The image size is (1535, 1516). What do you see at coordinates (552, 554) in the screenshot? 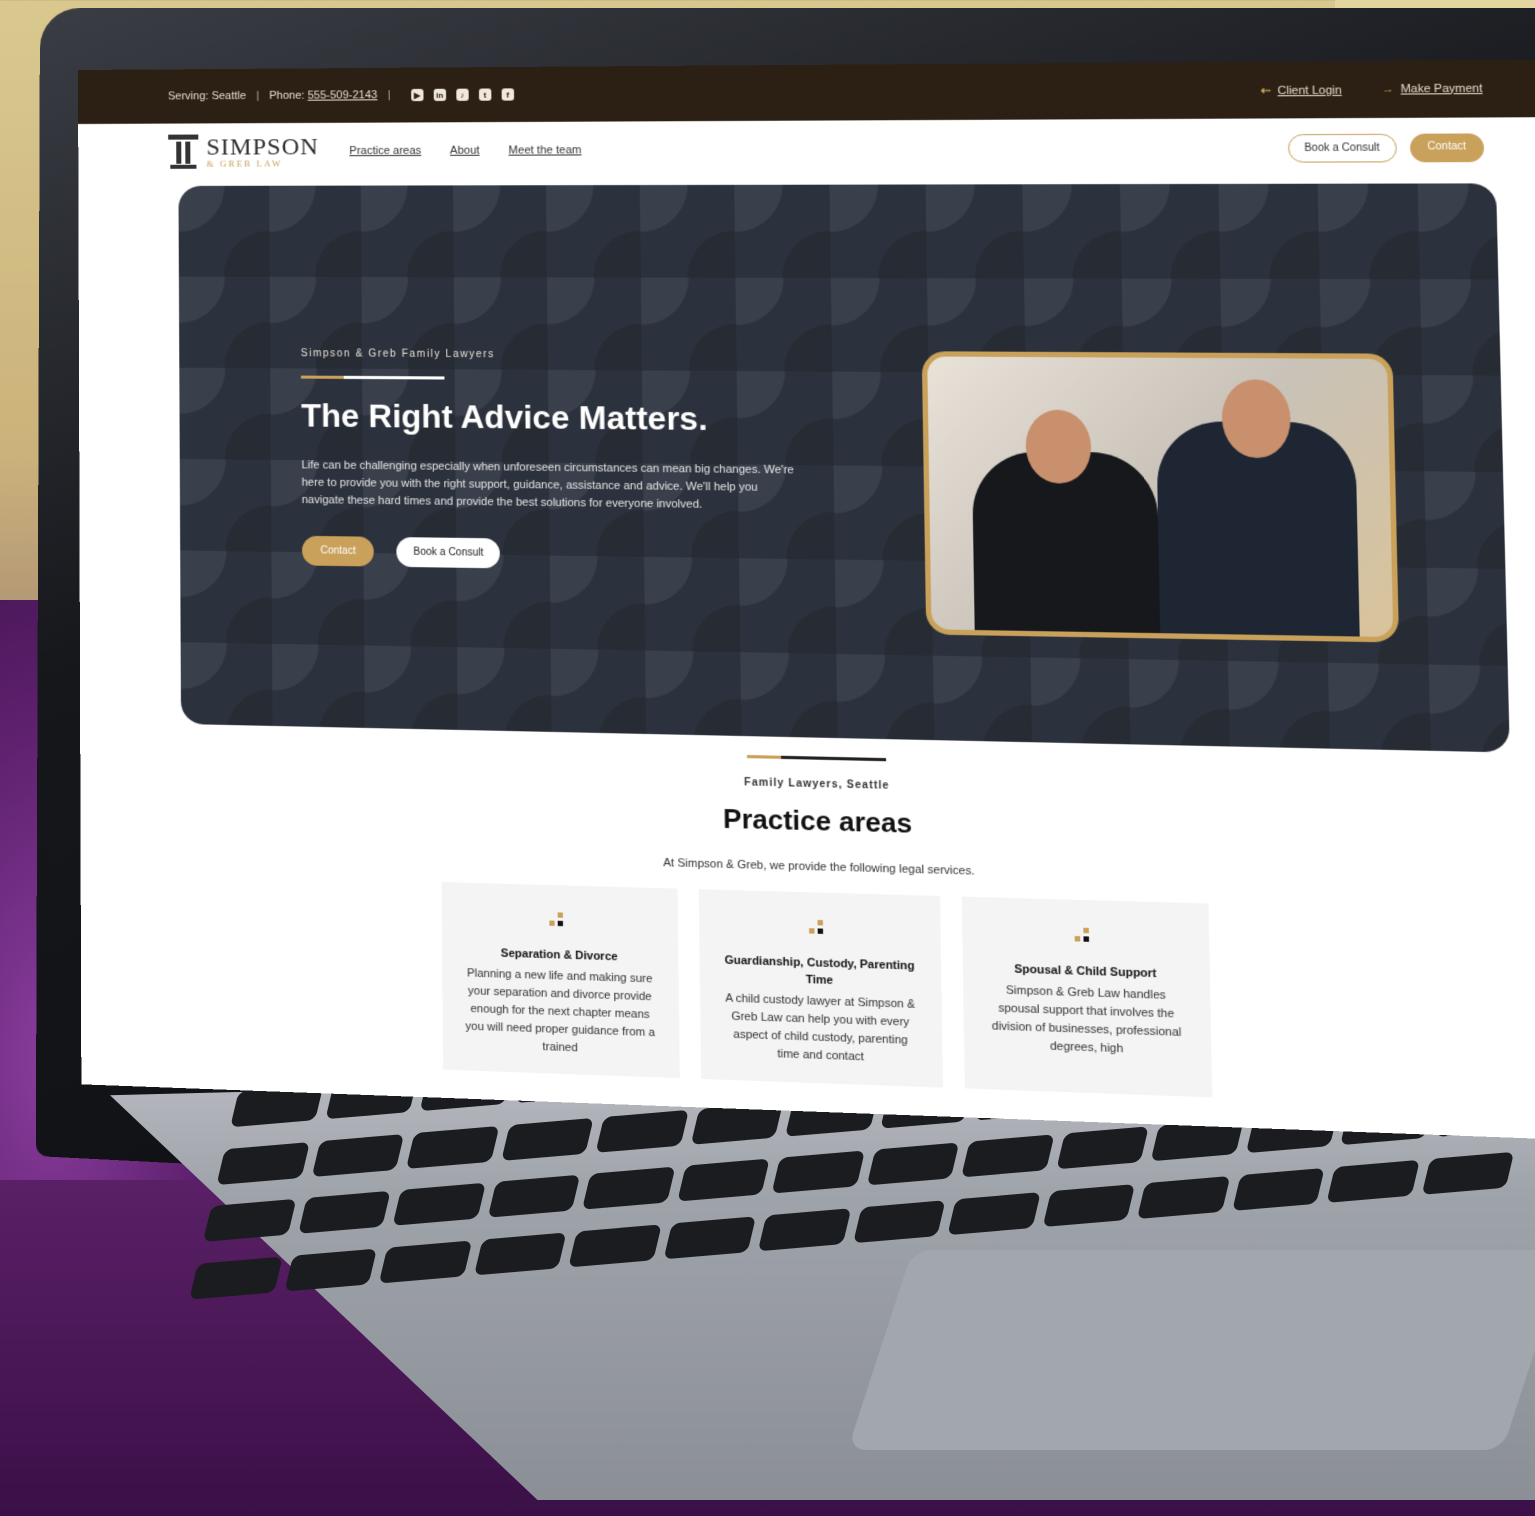
I see `hero-buttons: Contact Book a Consult` at bounding box center [552, 554].